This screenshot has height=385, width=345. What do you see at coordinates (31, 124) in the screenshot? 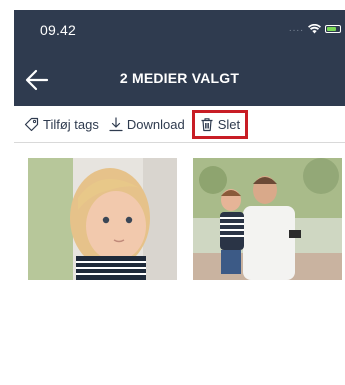
I see `tag-icon` at bounding box center [31, 124].